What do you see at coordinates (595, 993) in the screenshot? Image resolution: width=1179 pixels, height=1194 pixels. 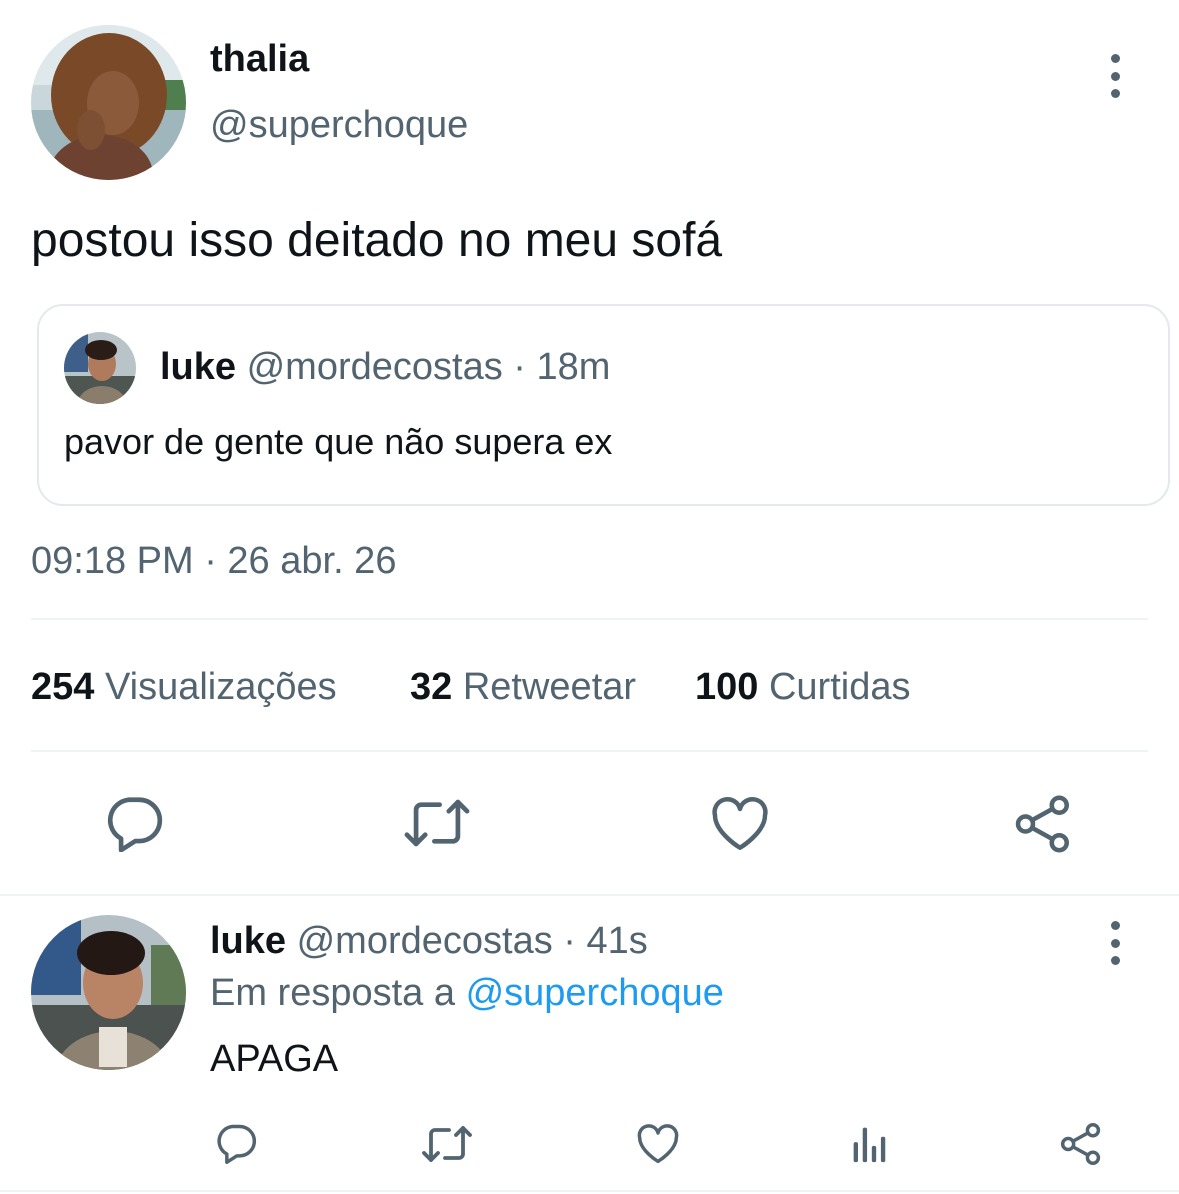 I see `reply-to-mention: @superchoque` at bounding box center [595, 993].